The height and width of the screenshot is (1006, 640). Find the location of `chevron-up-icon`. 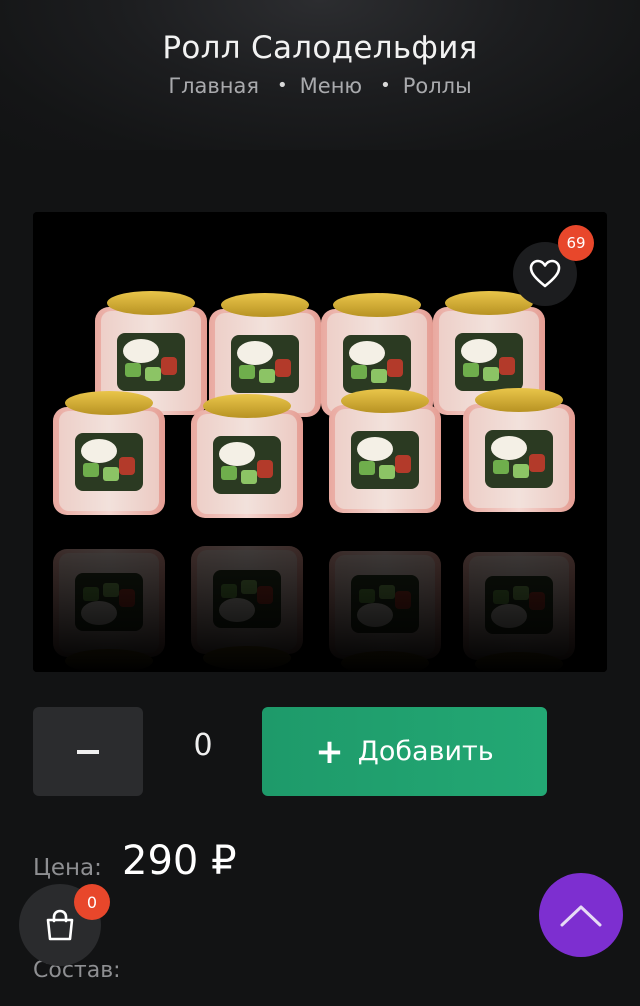

chevron-up-icon is located at coordinates (581, 916).